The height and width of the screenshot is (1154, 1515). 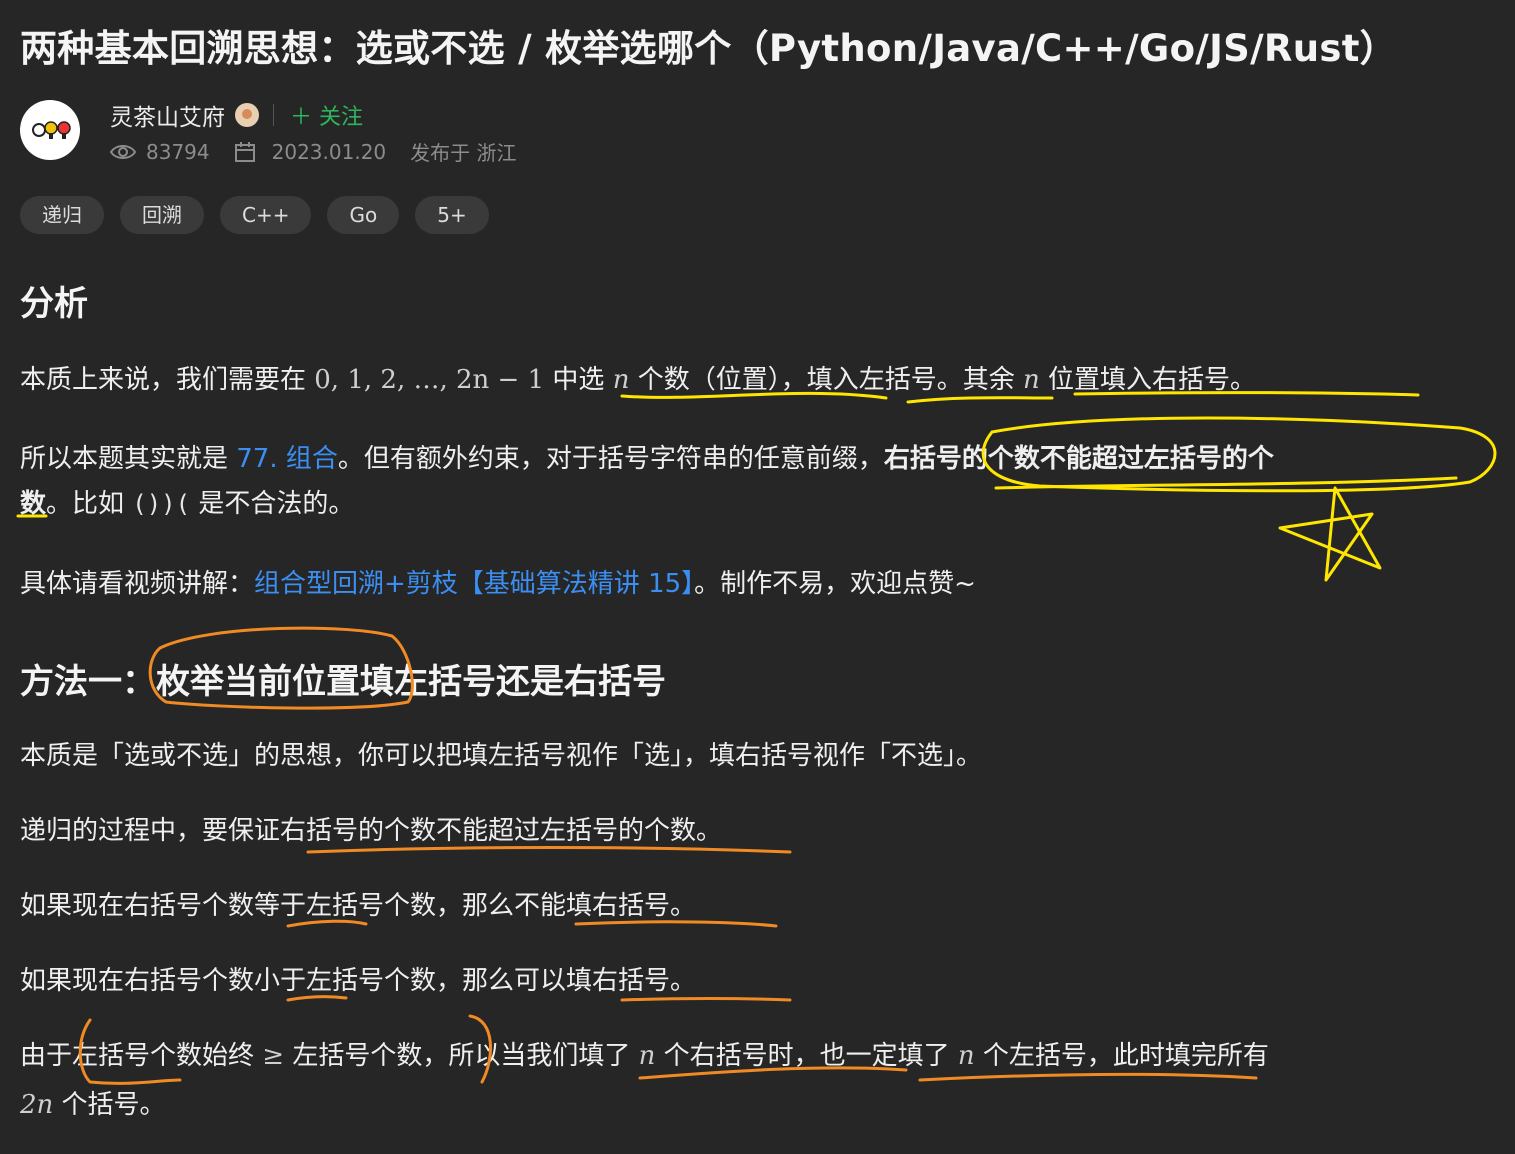 I want to click on section-heading-analysis: 分析, so click(x=54, y=304).